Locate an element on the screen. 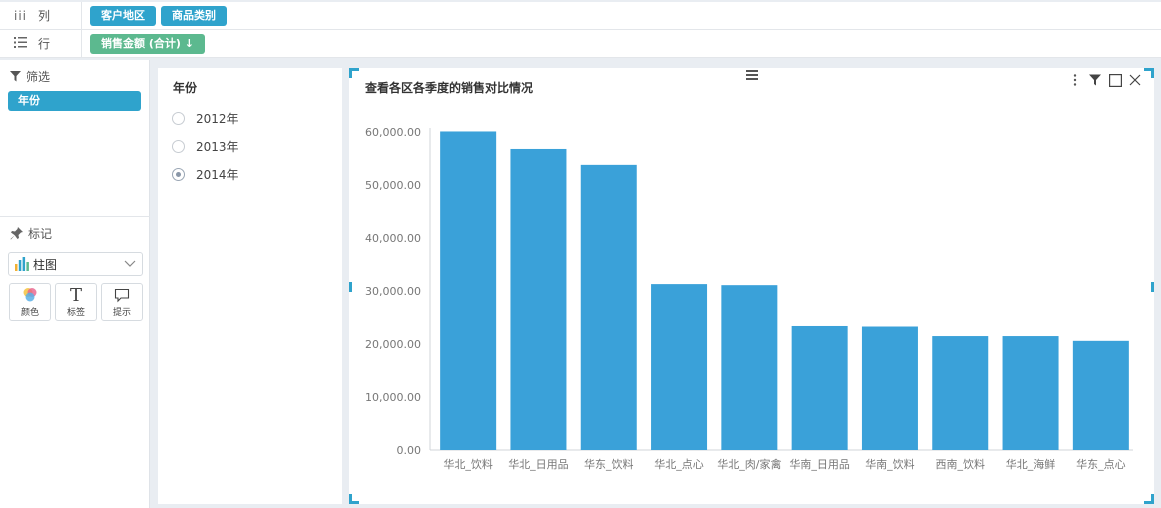 This screenshot has width=1161, height=508. y-tick-label: 50,000.00 is located at coordinates (393, 185).